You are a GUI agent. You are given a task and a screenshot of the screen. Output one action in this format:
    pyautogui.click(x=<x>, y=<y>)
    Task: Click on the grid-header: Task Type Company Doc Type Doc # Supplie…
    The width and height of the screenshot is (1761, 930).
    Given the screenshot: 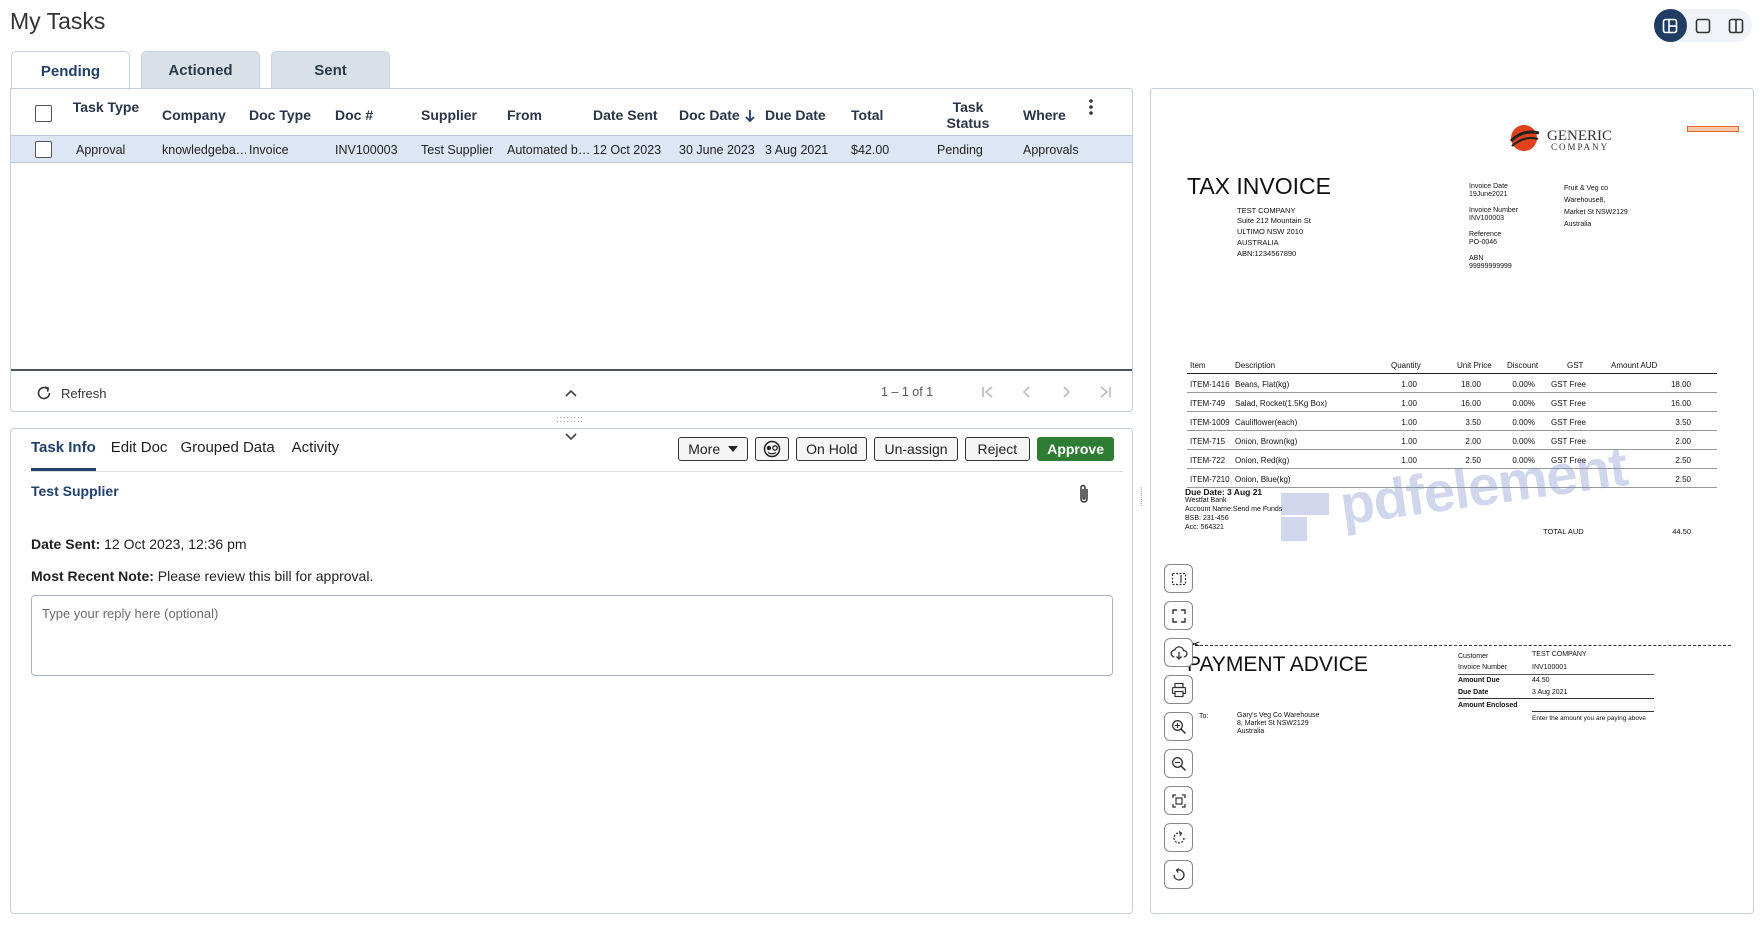 What is the action you would take?
    pyautogui.click(x=571, y=112)
    